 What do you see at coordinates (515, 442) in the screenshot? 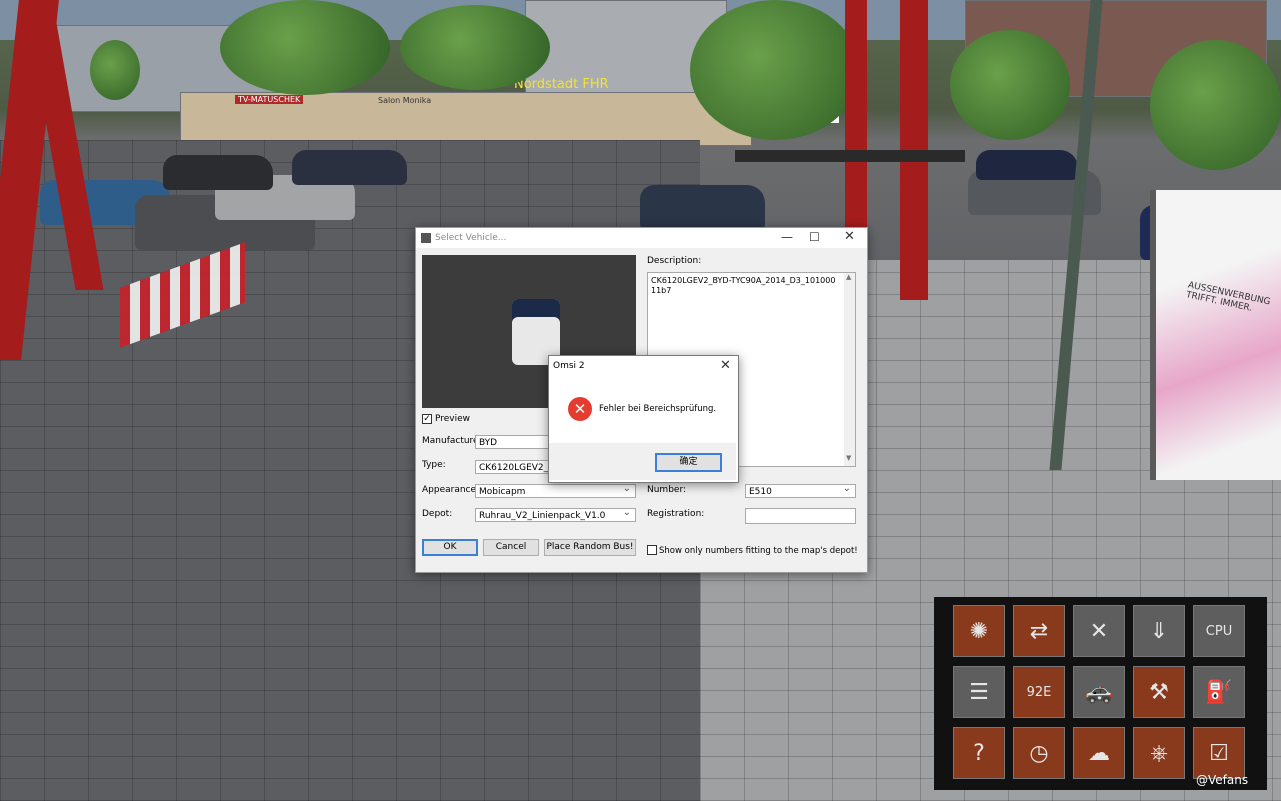
I see `manufacturer-select: BYD` at bounding box center [515, 442].